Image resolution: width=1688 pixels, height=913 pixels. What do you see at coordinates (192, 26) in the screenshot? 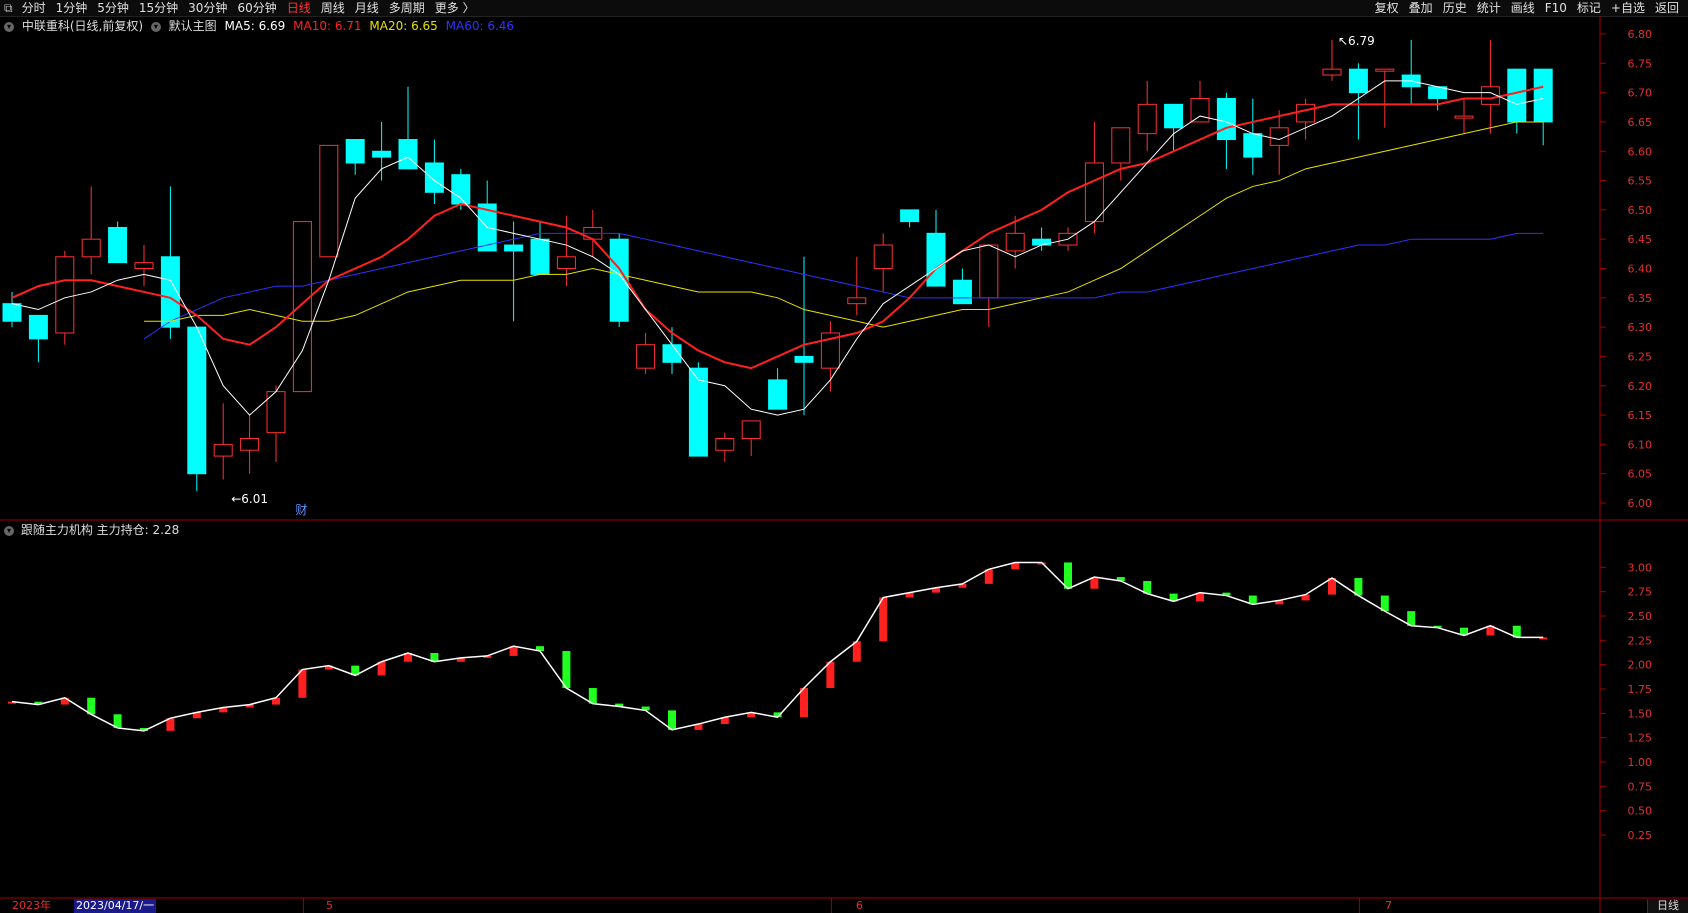
I see `indicator-name: 默认主图` at bounding box center [192, 26].